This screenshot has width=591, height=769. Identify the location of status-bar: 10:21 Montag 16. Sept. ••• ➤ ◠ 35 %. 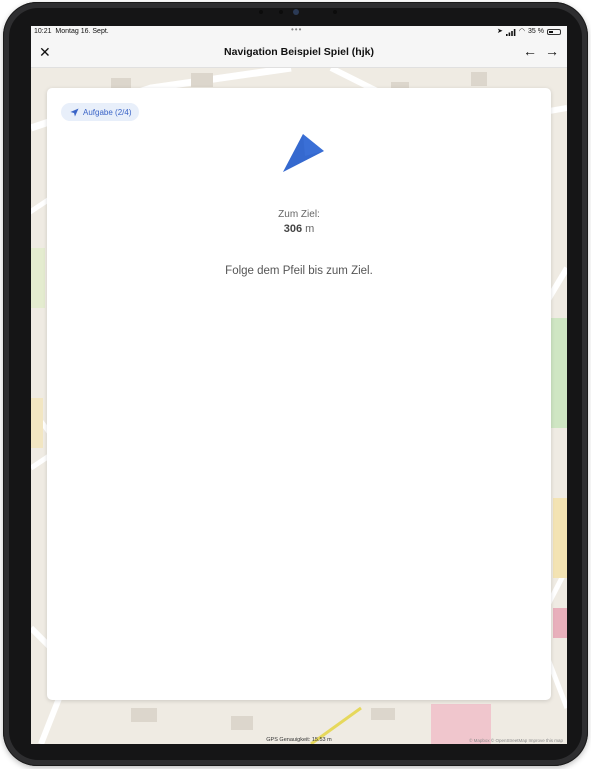
(299, 32).